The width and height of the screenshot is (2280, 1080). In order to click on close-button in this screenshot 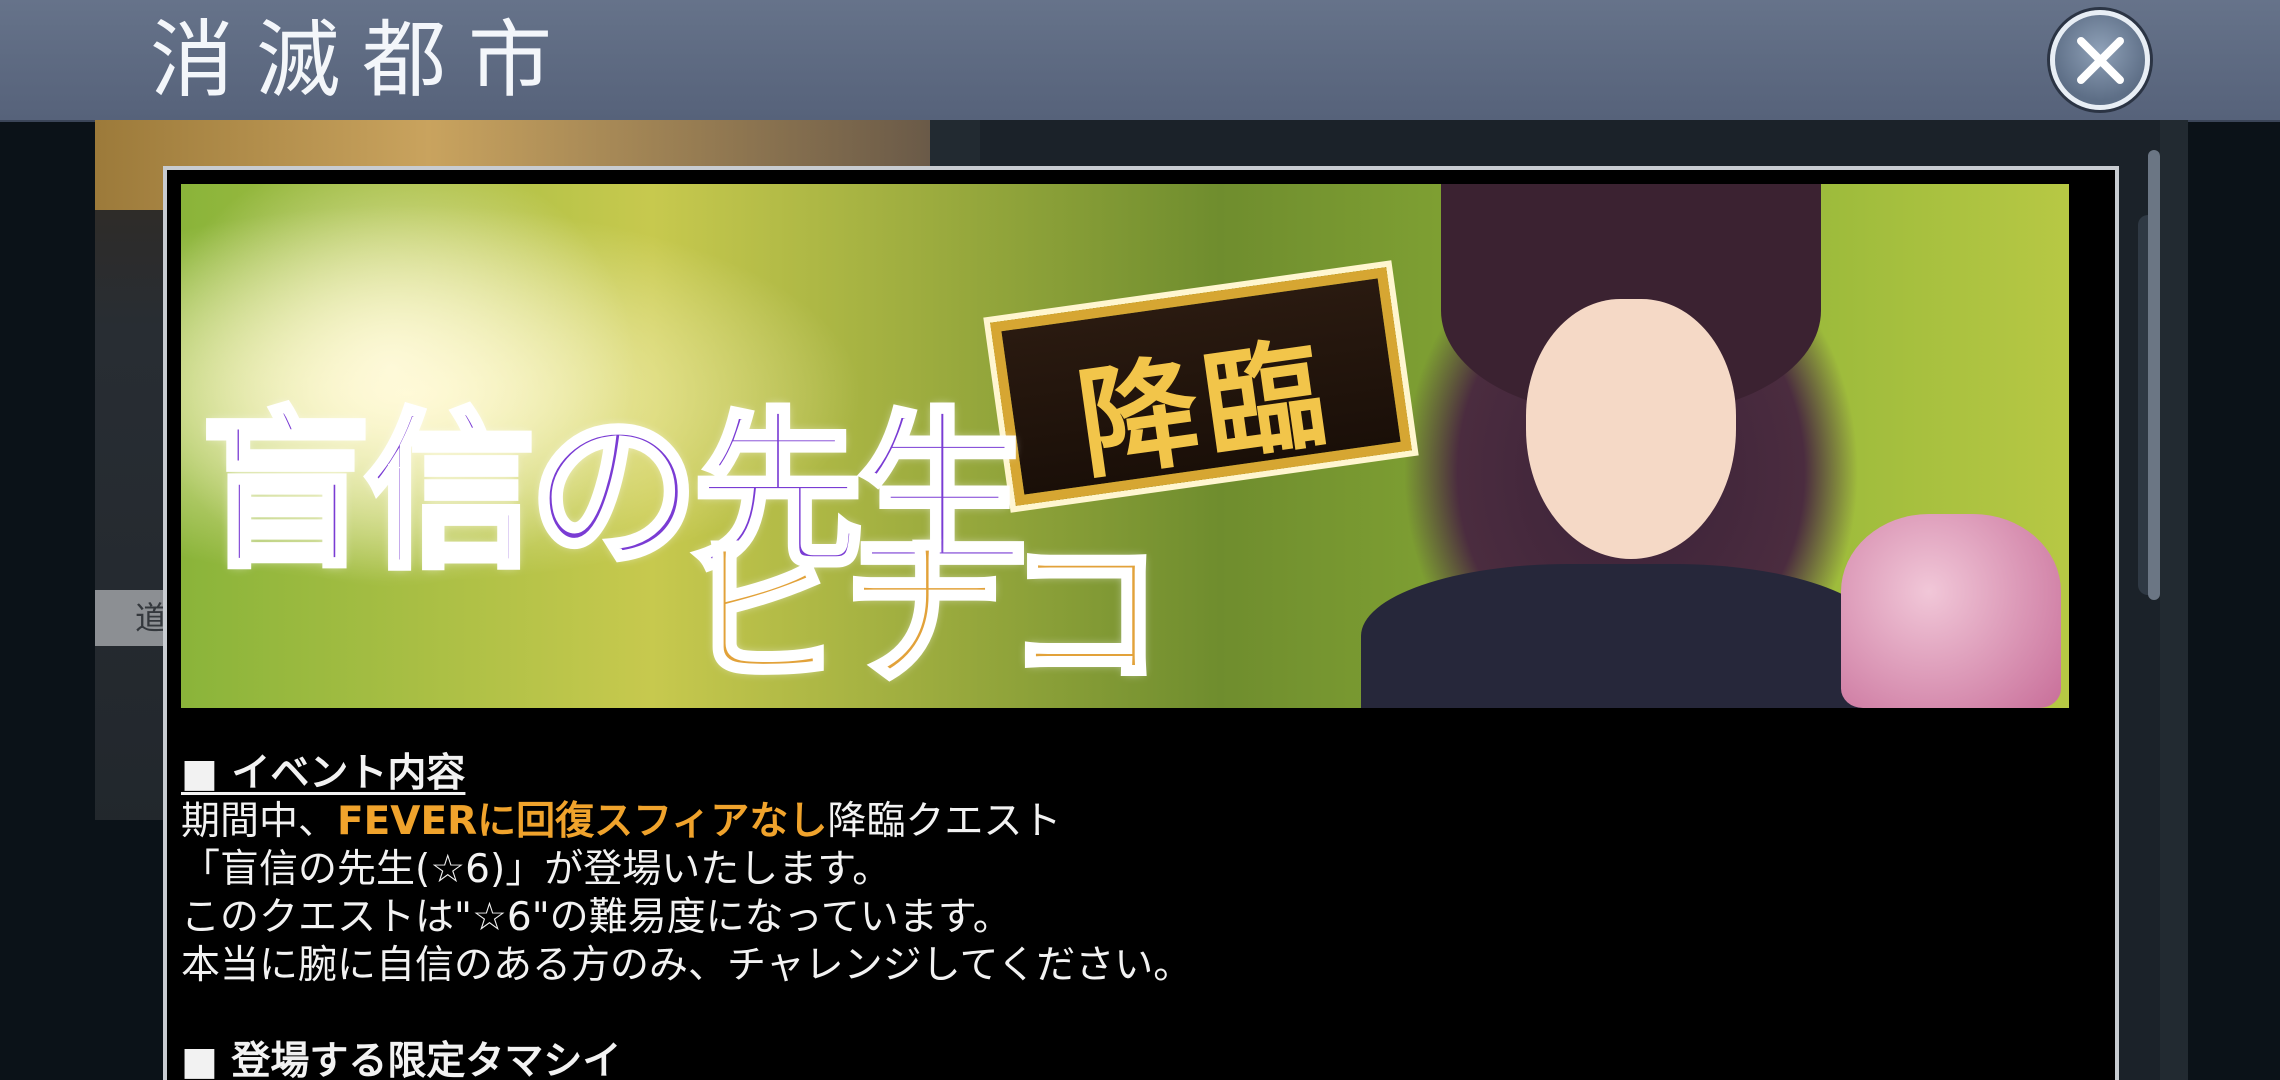, I will do `click(2100, 60)`.